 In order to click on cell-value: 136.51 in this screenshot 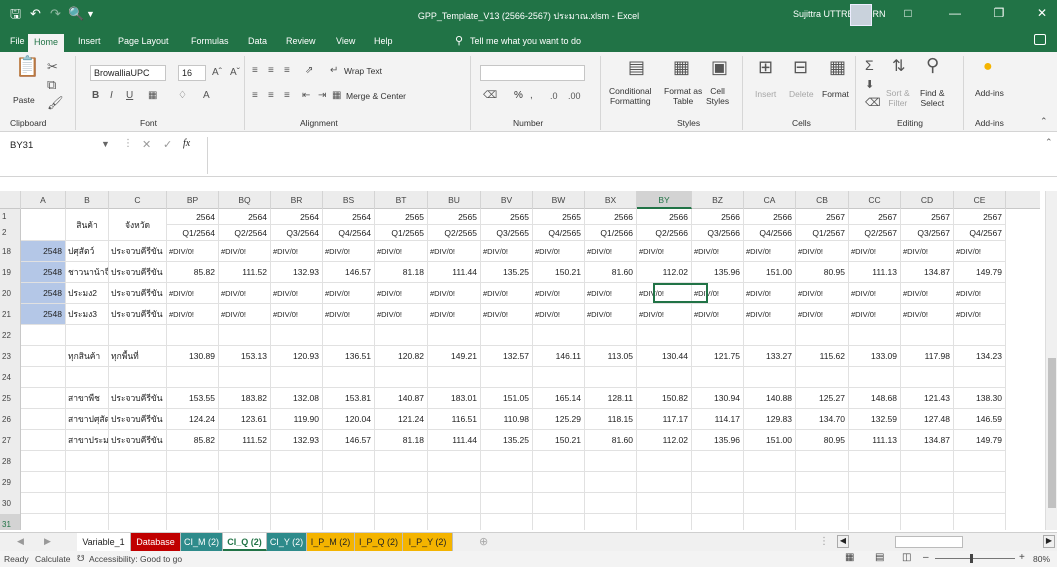, I will do `click(349, 356)`.